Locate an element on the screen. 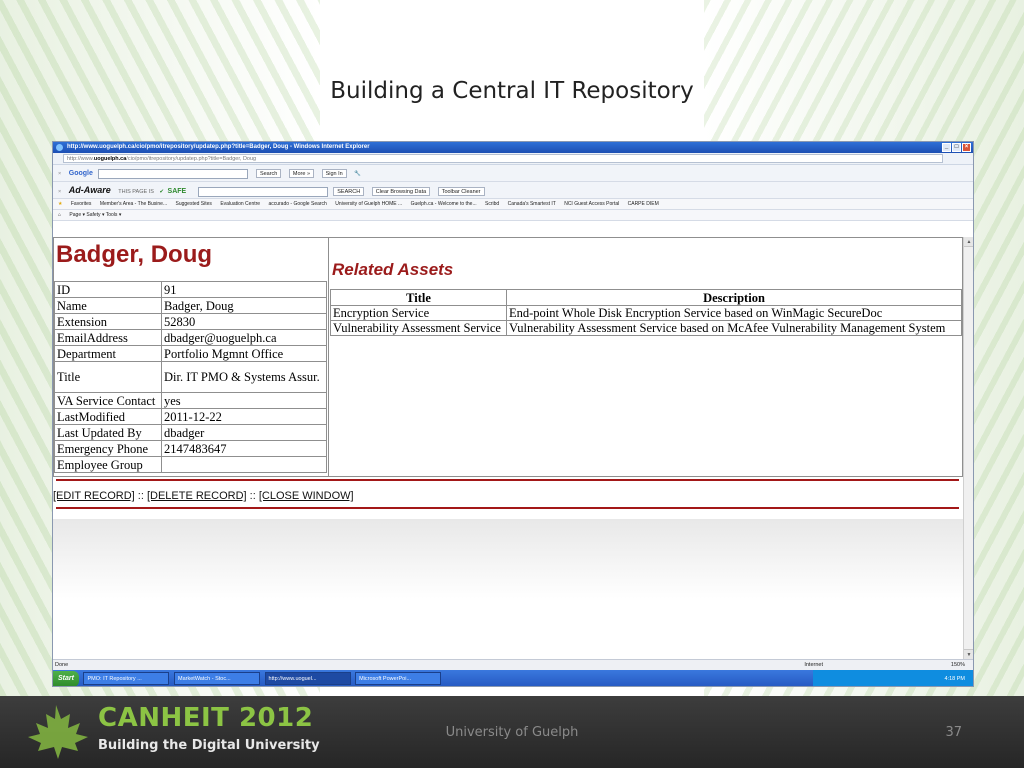 The height and width of the screenshot is (768, 1024). adaware-search-button: SEARCH is located at coordinates (349, 192).